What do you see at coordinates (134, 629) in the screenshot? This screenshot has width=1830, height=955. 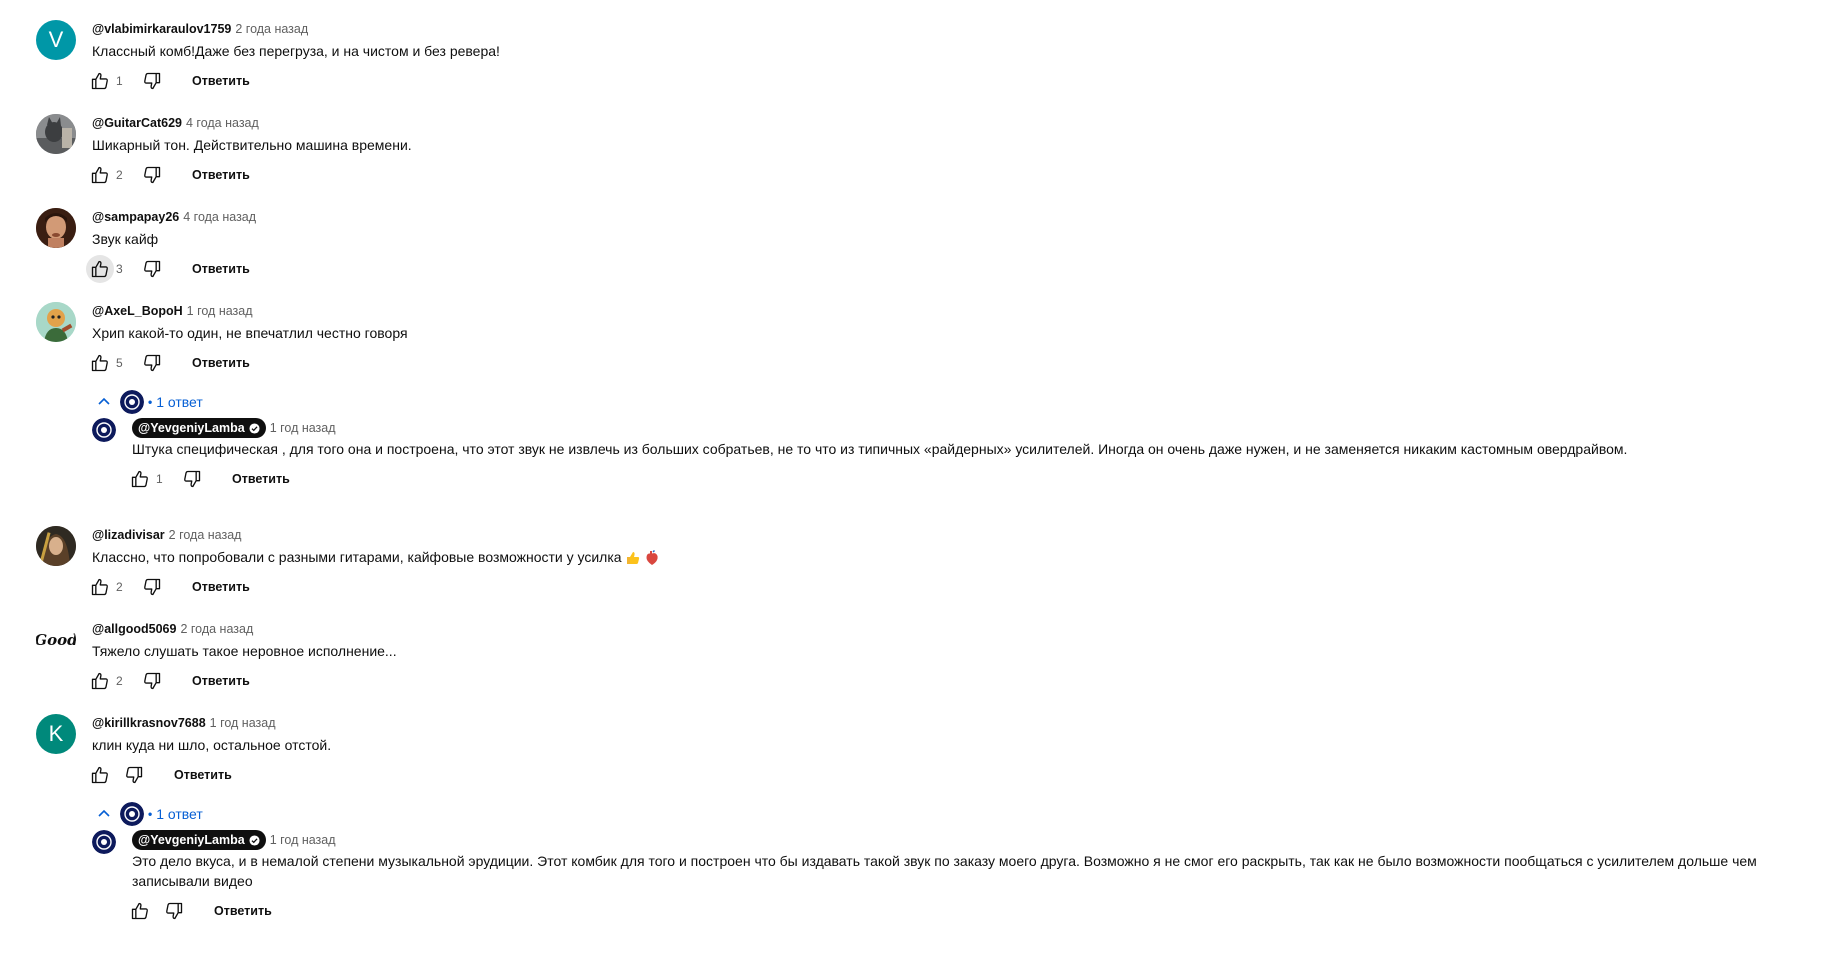 I see `comment-author: @allgood5069` at bounding box center [134, 629].